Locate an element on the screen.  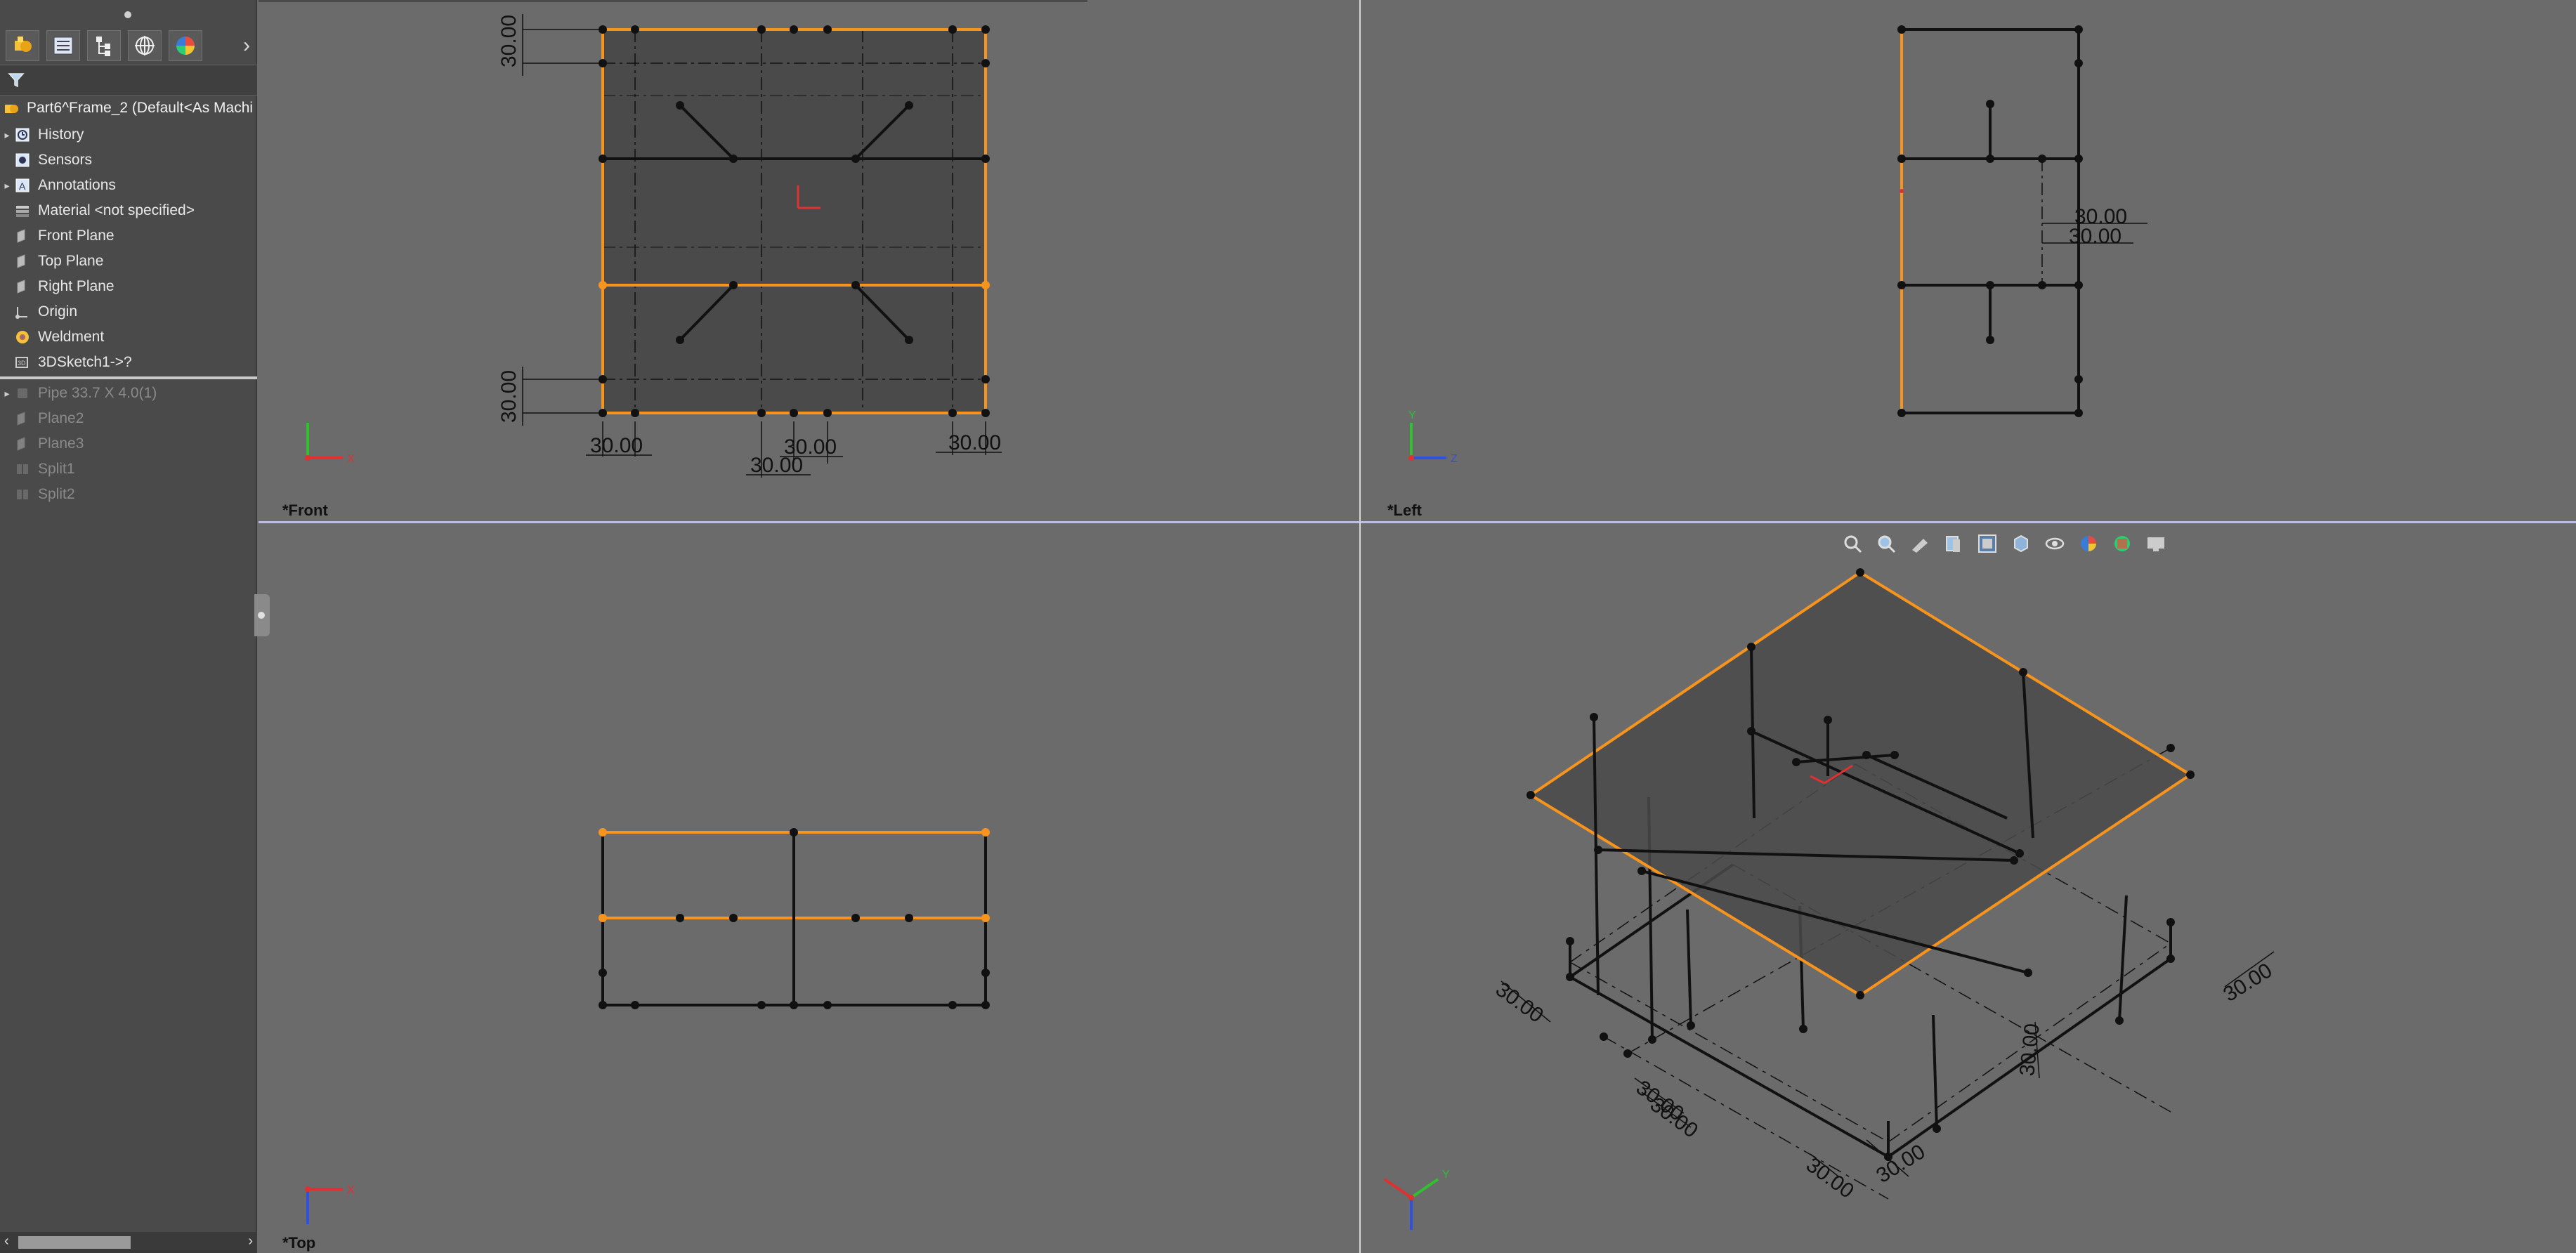
axis-label-x: X is located at coordinates (351, 459).